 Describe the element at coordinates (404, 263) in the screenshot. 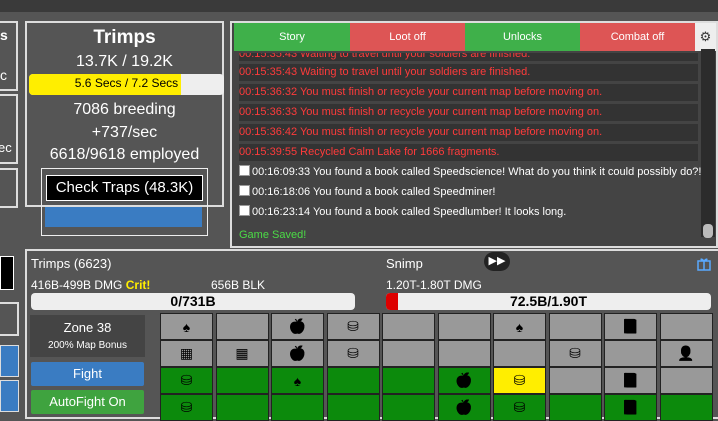

I see `enemy-name: Snimp` at that location.